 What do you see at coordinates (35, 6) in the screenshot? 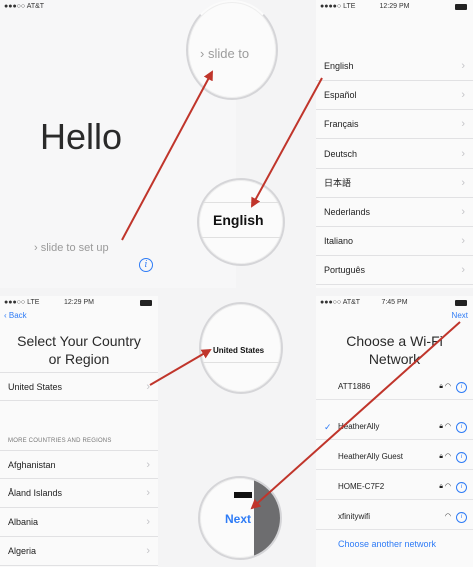
I see `carrier-label: AT&T` at bounding box center [35, 6].